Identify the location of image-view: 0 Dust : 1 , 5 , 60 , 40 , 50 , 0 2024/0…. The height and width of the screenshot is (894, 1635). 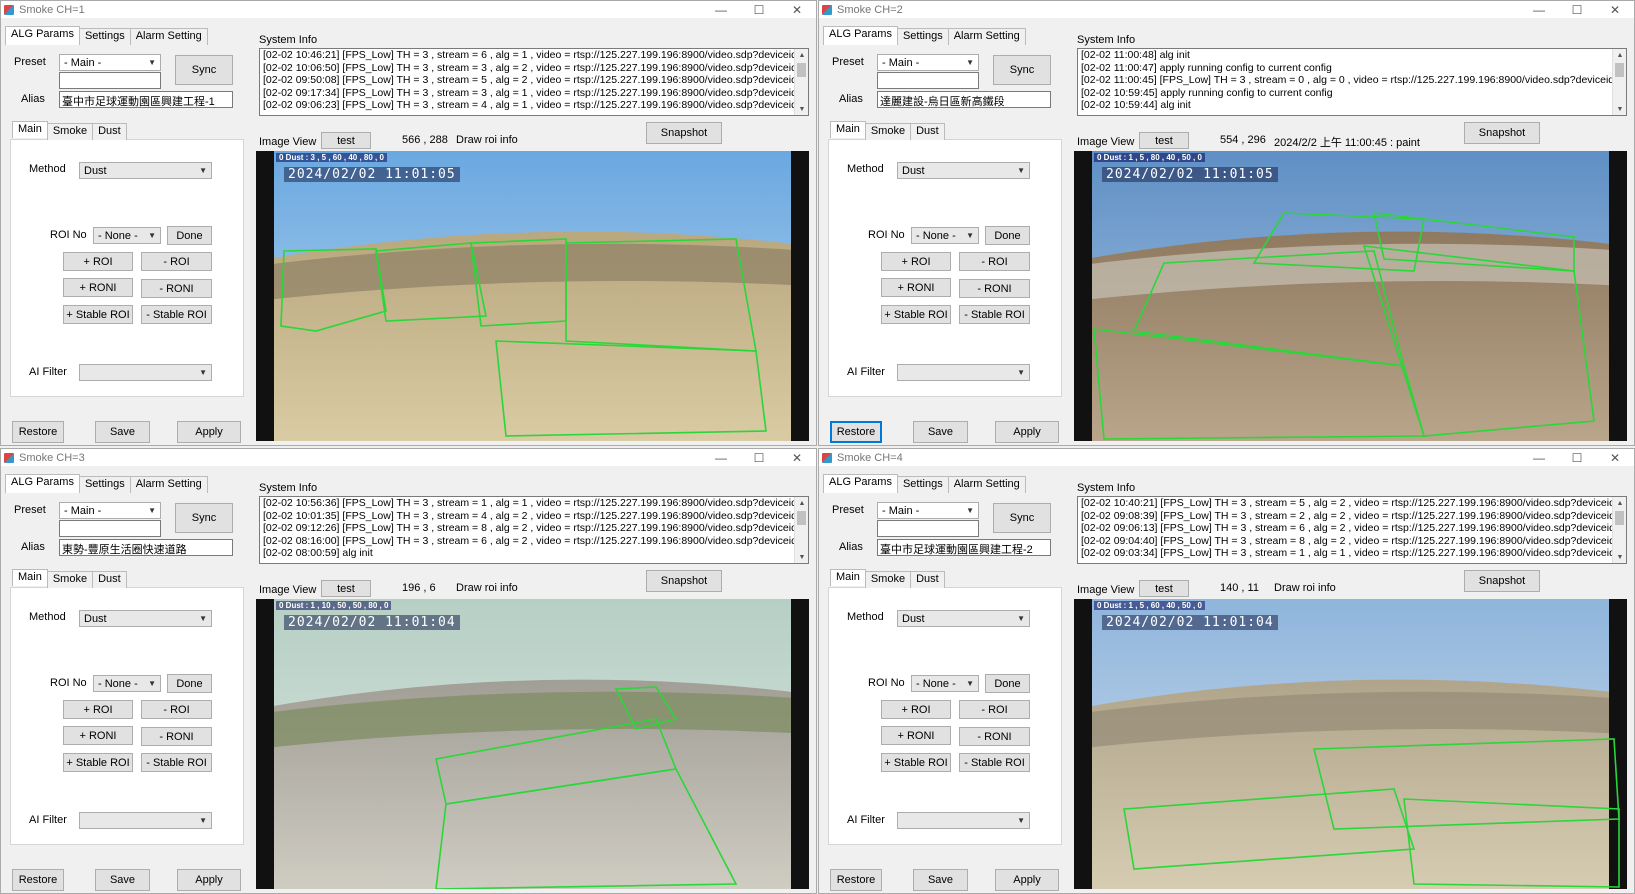
(1350, 744).